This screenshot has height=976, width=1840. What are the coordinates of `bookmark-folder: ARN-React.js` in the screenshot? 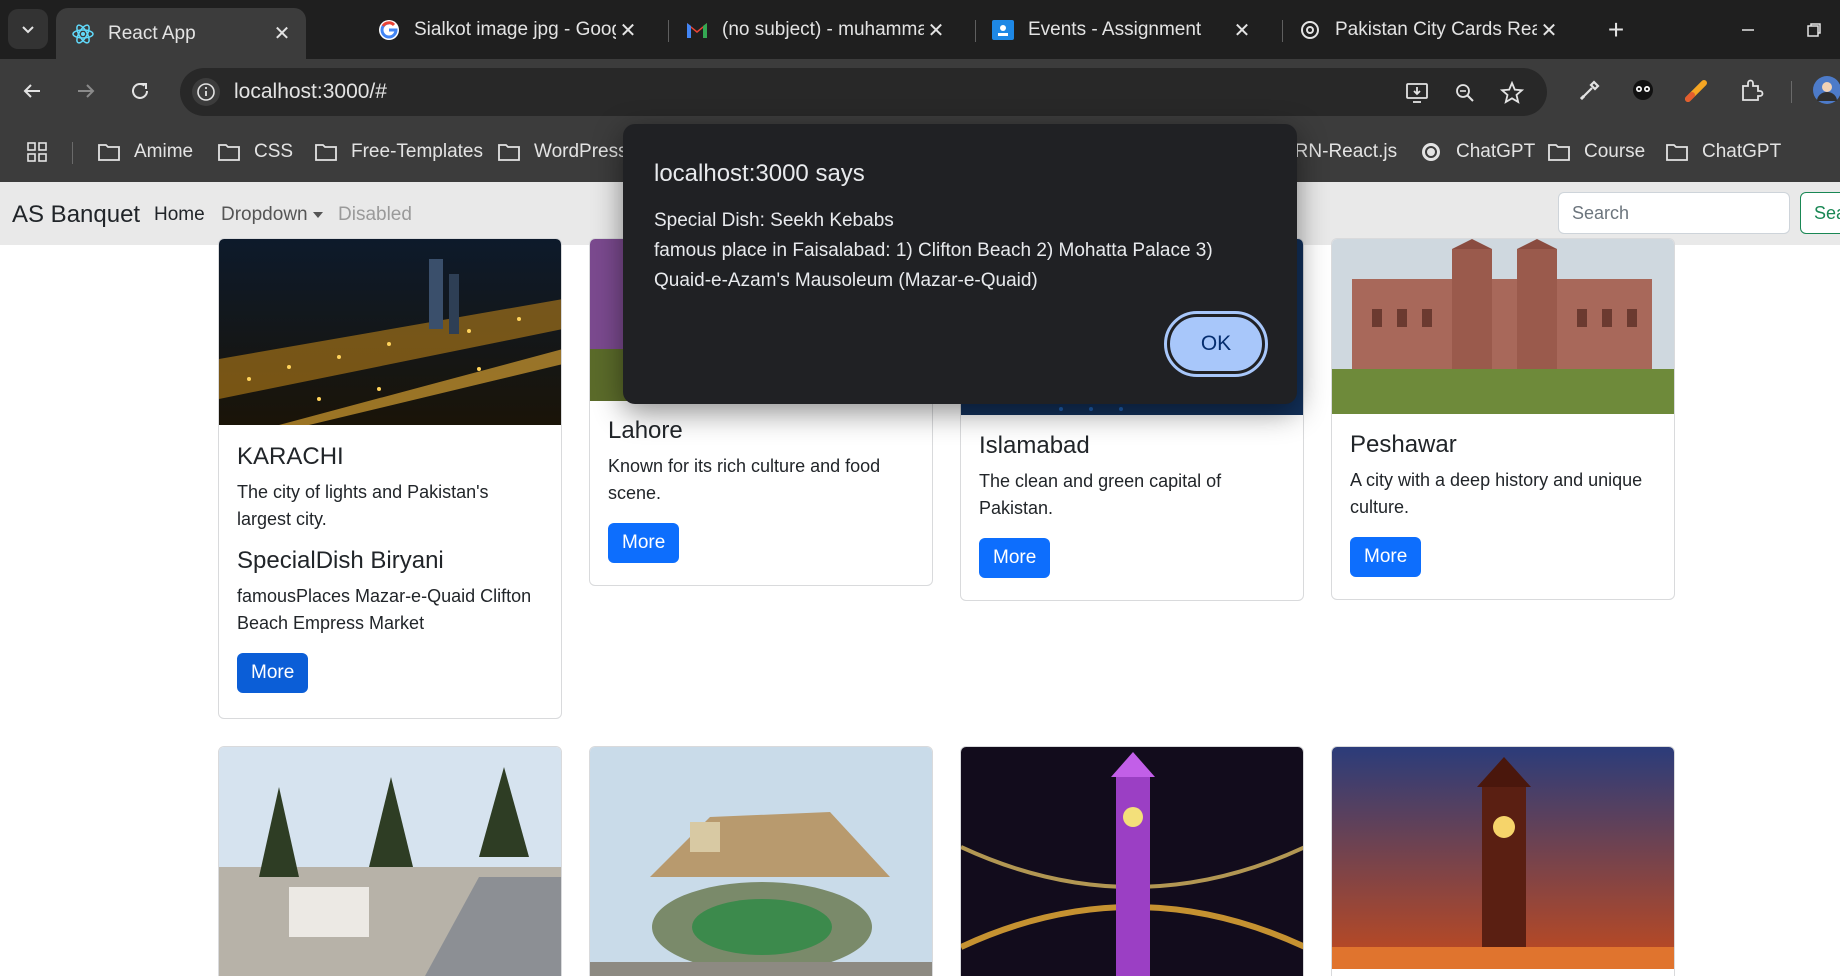 It's located at (1339, 152).